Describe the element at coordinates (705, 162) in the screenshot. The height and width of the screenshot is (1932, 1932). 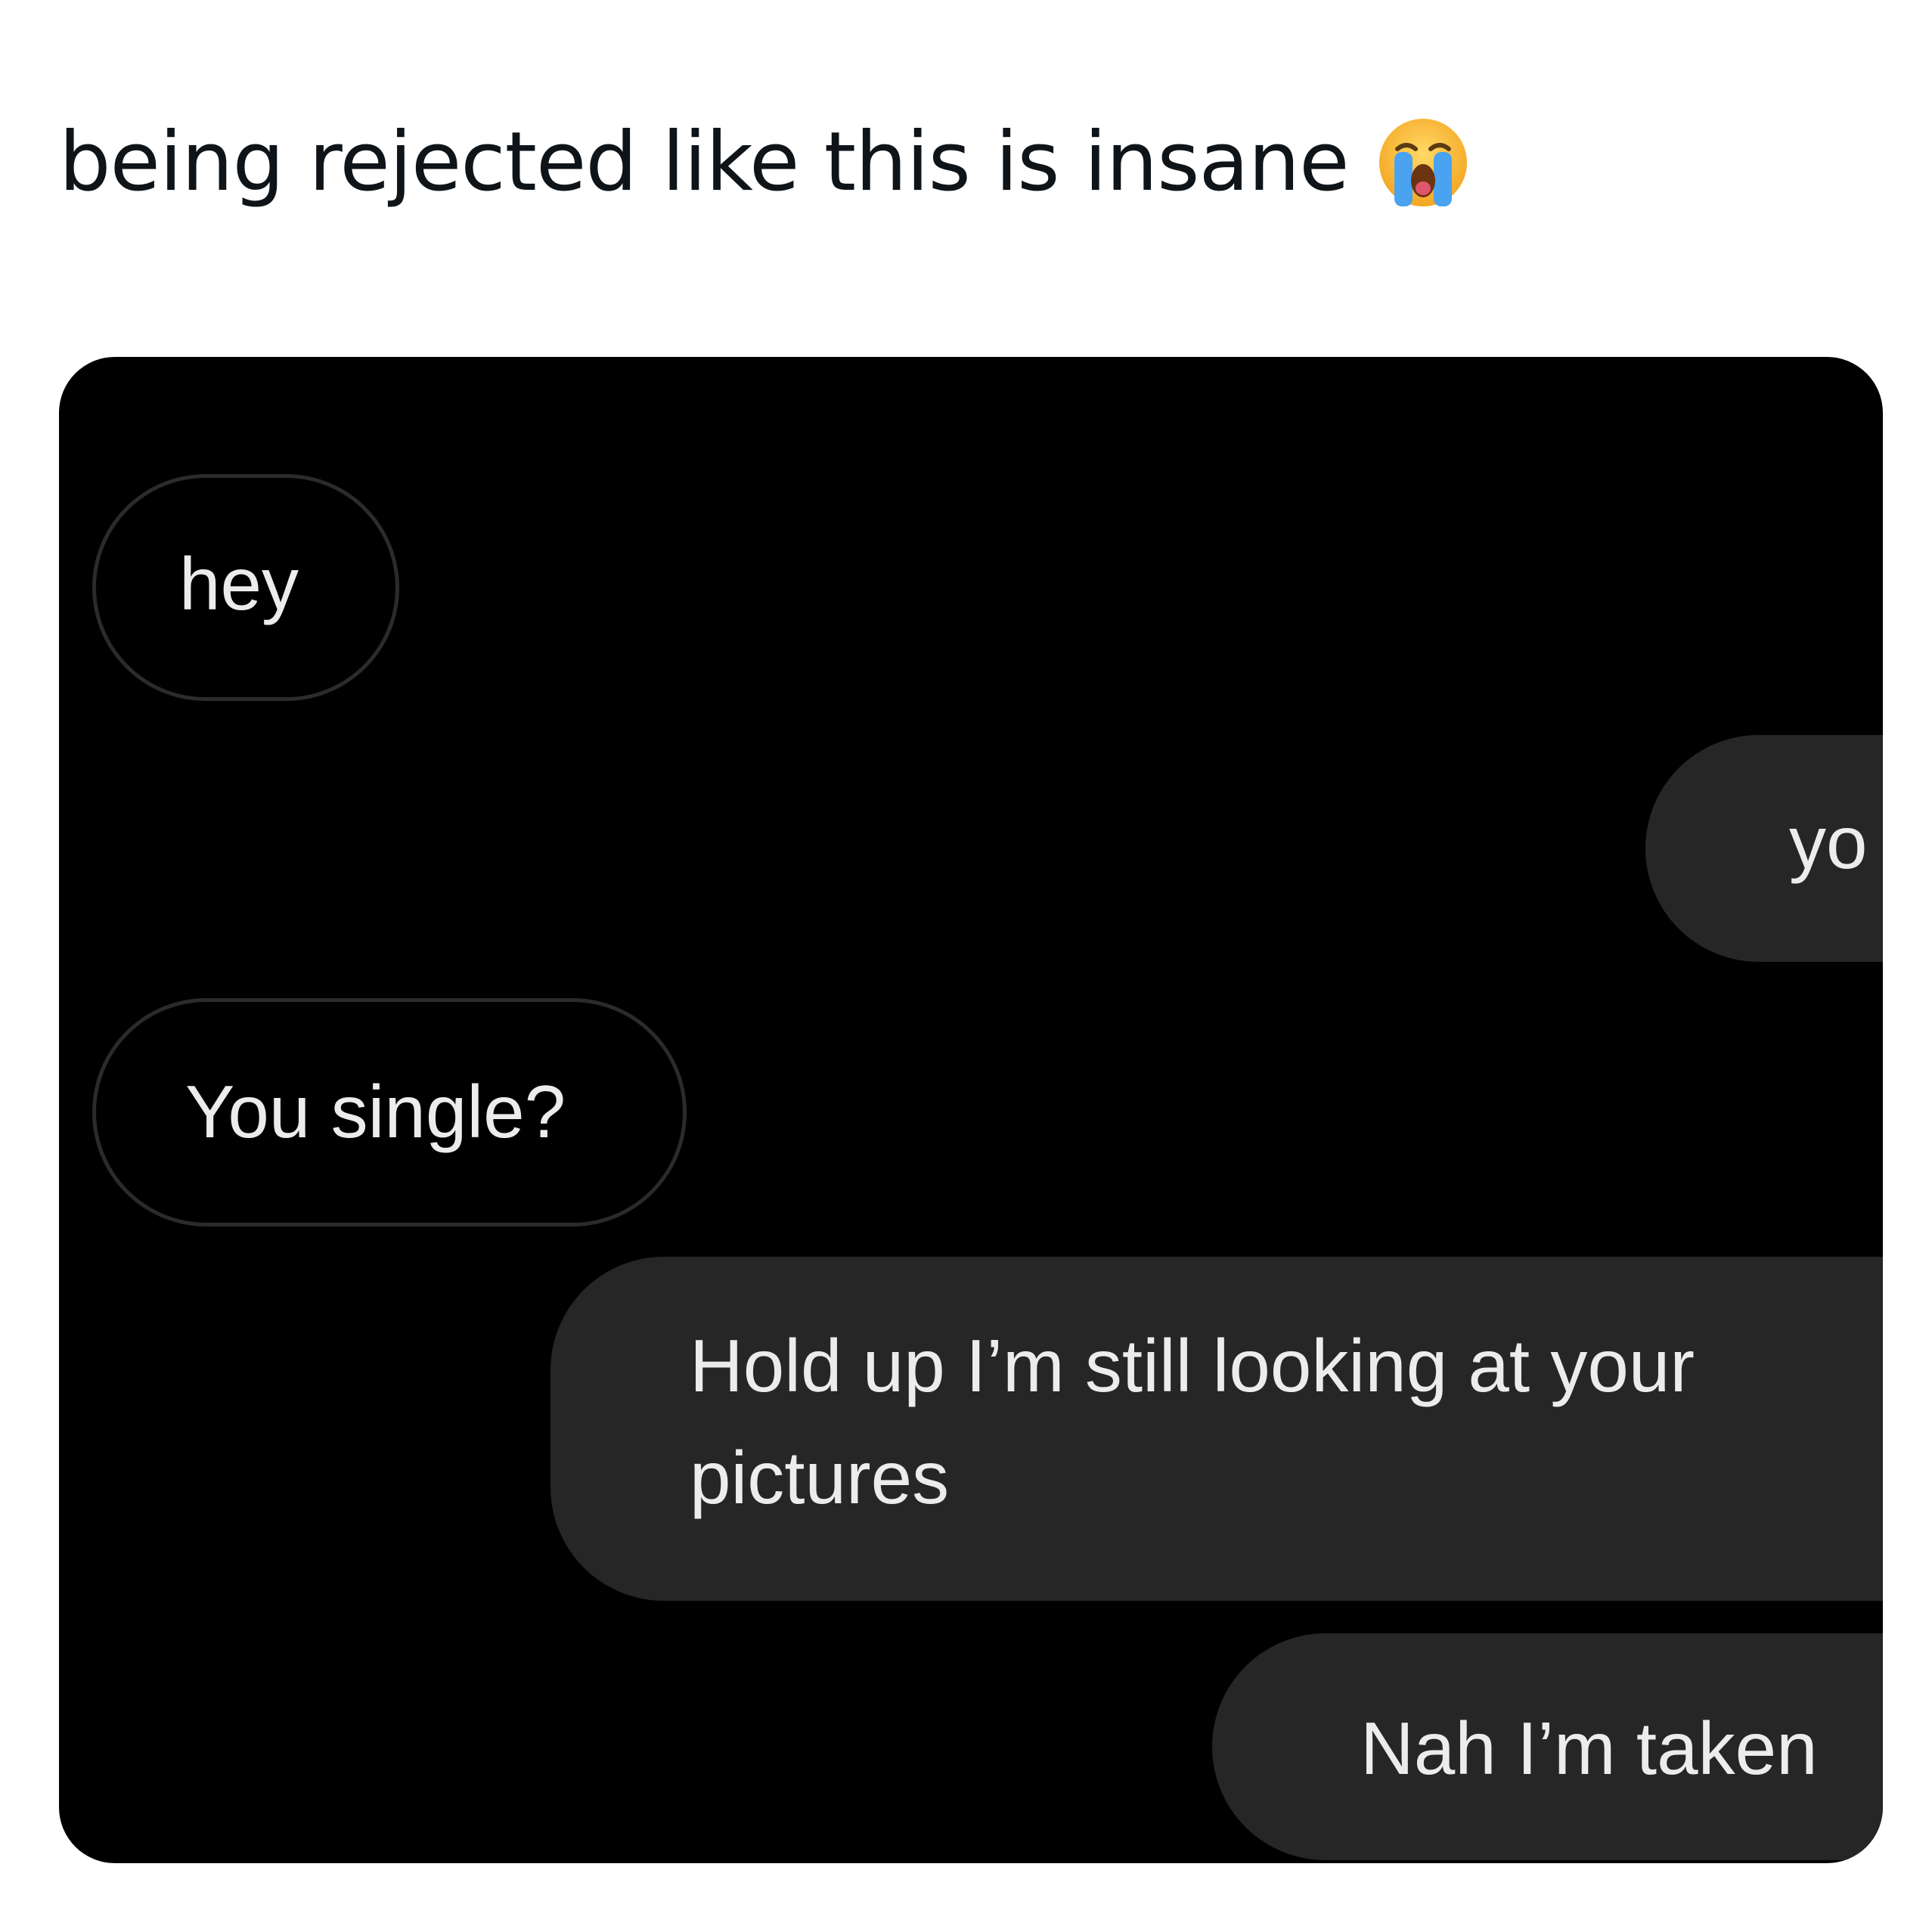
I see `post-caption: being rejected like this is insane` at that location.